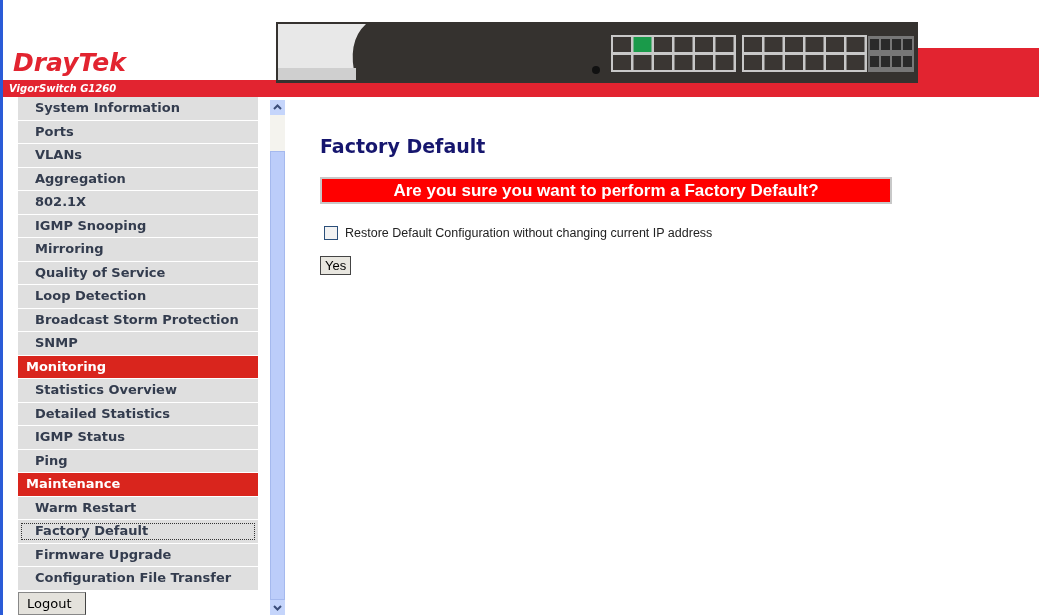 The height and width of the screenshot is (615, 1039). What do you see at coordinates (138, 437) in the screenshot?
I see `menu-item: IGMP Status` at bounding box center [138, 437].